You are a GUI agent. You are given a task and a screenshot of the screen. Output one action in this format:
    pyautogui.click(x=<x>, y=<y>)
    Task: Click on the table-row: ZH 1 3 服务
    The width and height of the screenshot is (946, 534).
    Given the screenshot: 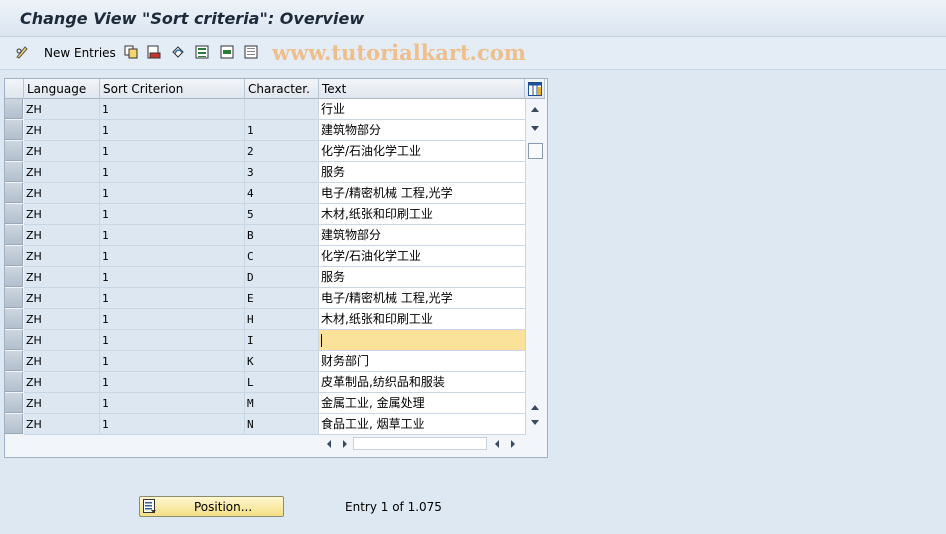 What is the action you would take?
    pyautogui.click(x=265, y=172)
    